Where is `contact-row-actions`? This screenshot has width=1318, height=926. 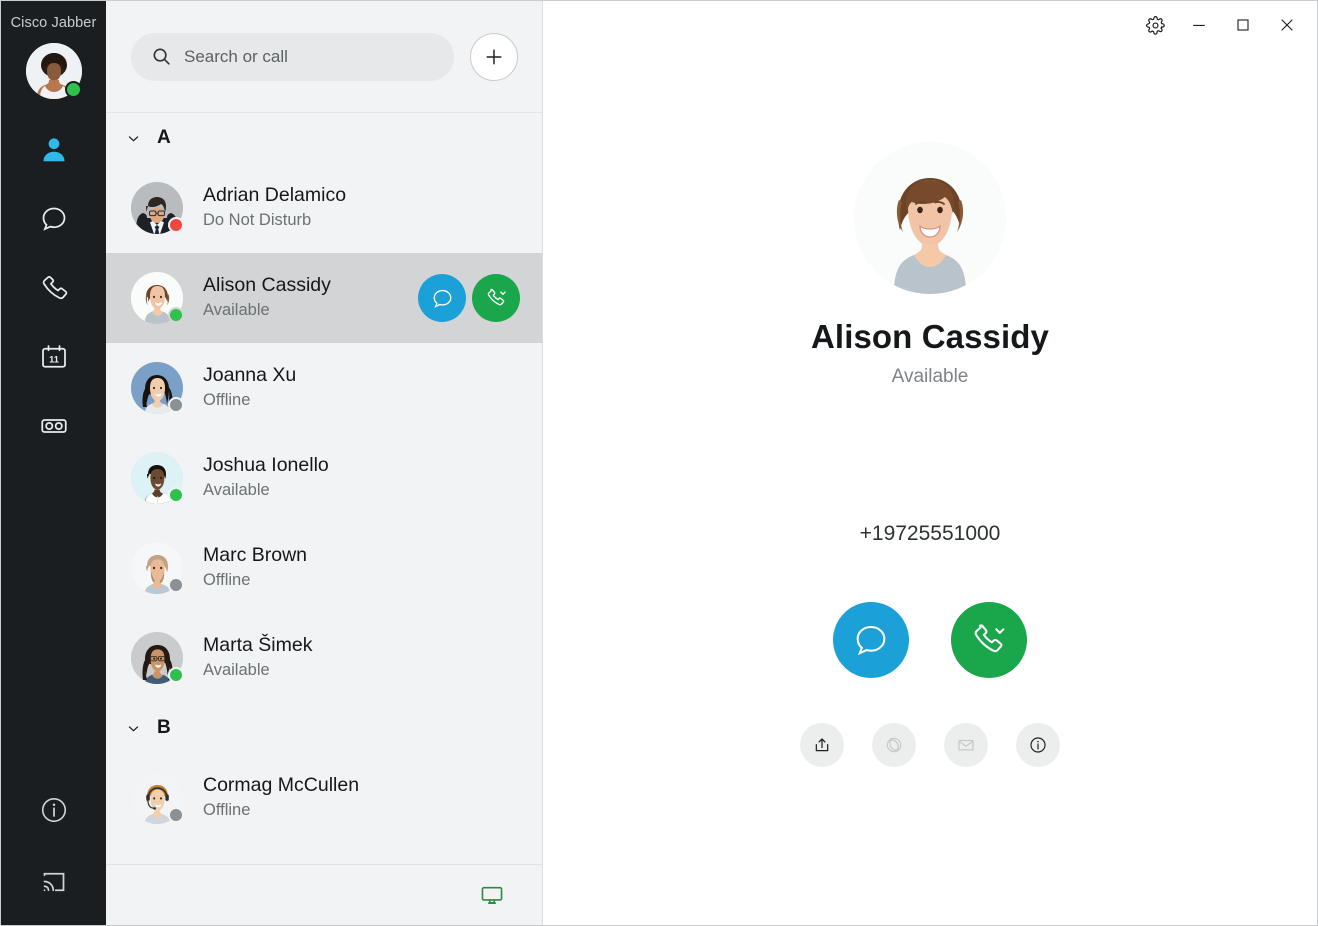
contact-row-actions is located at coordinates (469, 298).